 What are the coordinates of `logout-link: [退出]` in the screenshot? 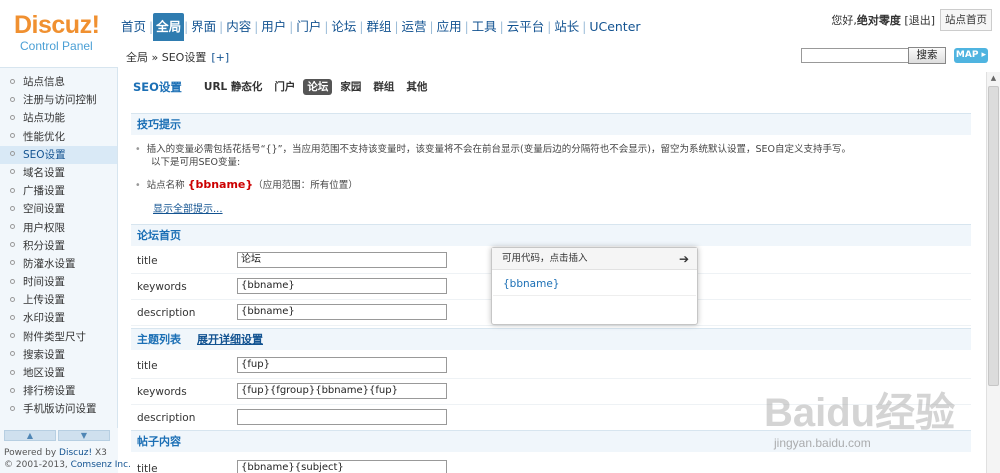 It's located at (919, 20).